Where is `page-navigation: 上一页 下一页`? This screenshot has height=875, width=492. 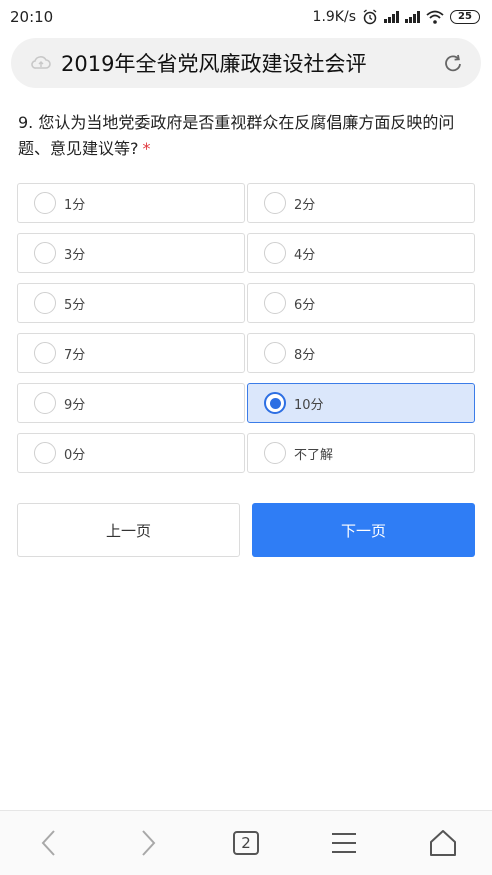
page-navigation: 上一页 下一页 is located at coordinates (246, 530).